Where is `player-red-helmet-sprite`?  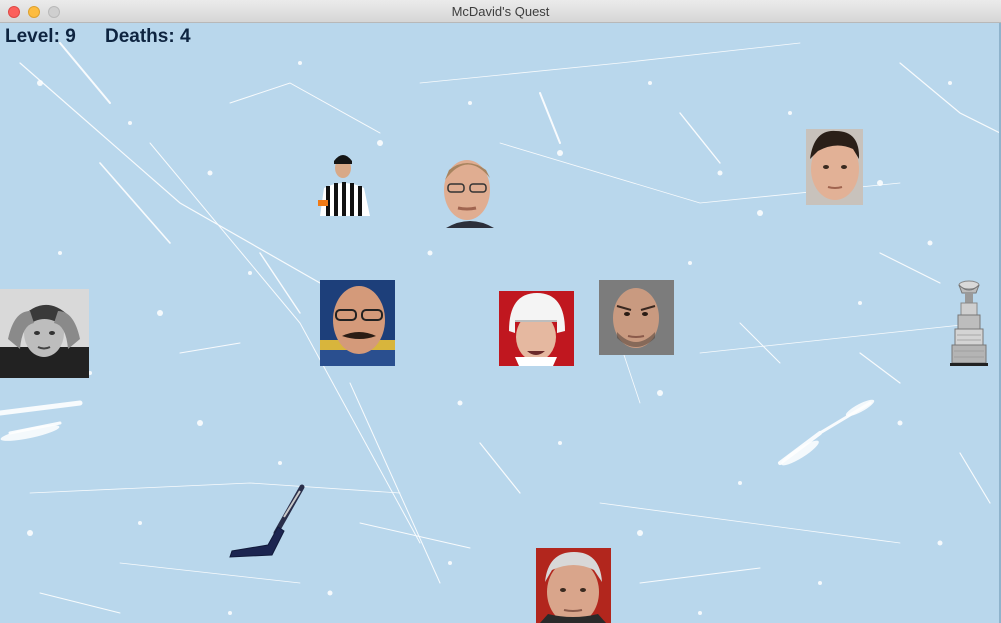
player-red-helmet-sprite is located at coordinates (536, 328).